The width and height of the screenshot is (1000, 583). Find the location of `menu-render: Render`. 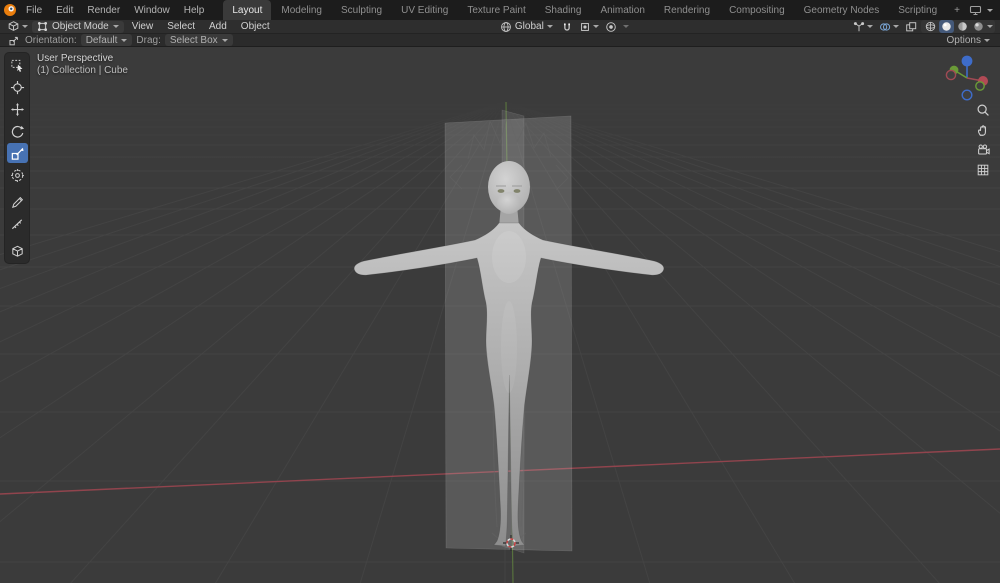

menu-render: Render is located at coordinates (103, 10).